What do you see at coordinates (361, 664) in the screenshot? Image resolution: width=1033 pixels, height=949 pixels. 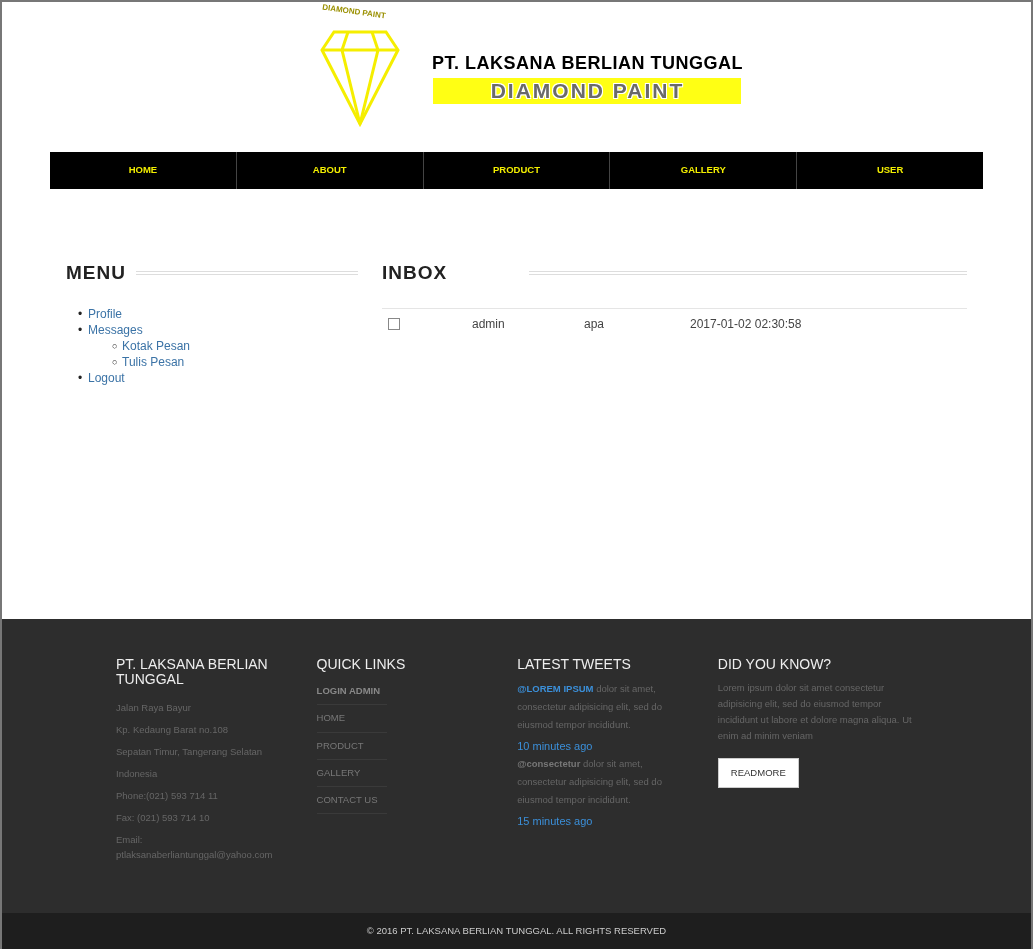 I see `footer-heading: QUICK LINKS` at bounding box center [361, 664].